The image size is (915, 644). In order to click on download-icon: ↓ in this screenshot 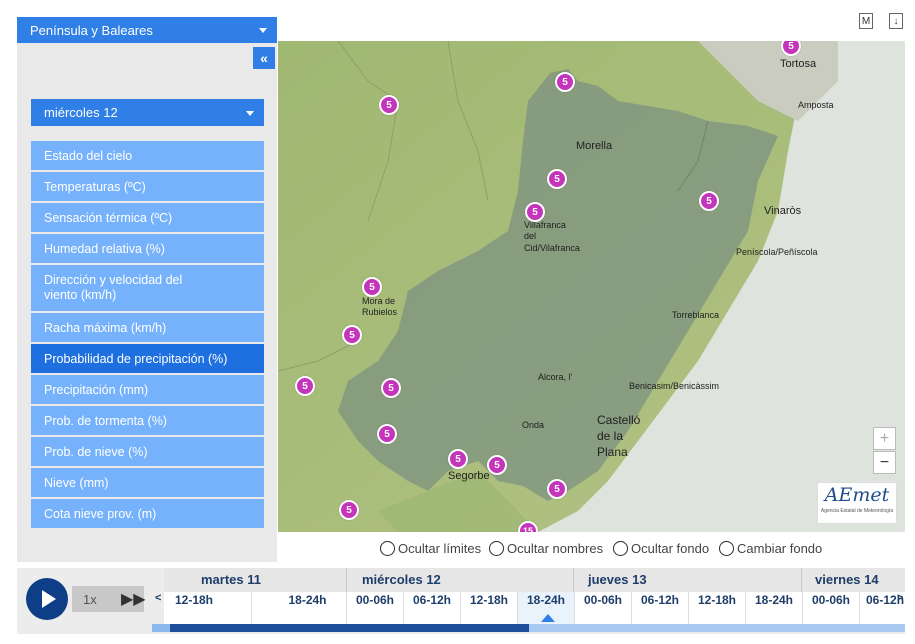, I will do `click(896, 21)`.